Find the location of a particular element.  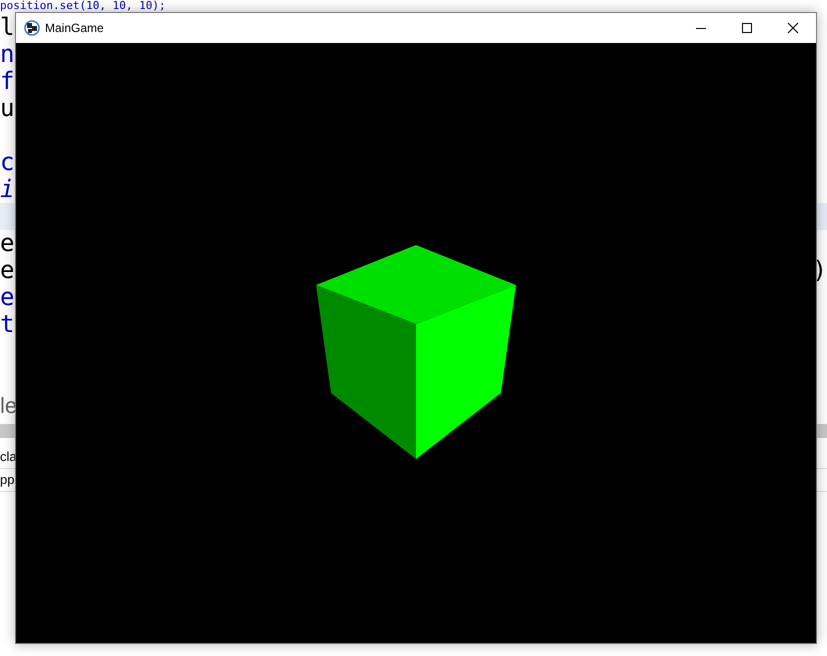

code-text: l is located at coordinates (7, 27).